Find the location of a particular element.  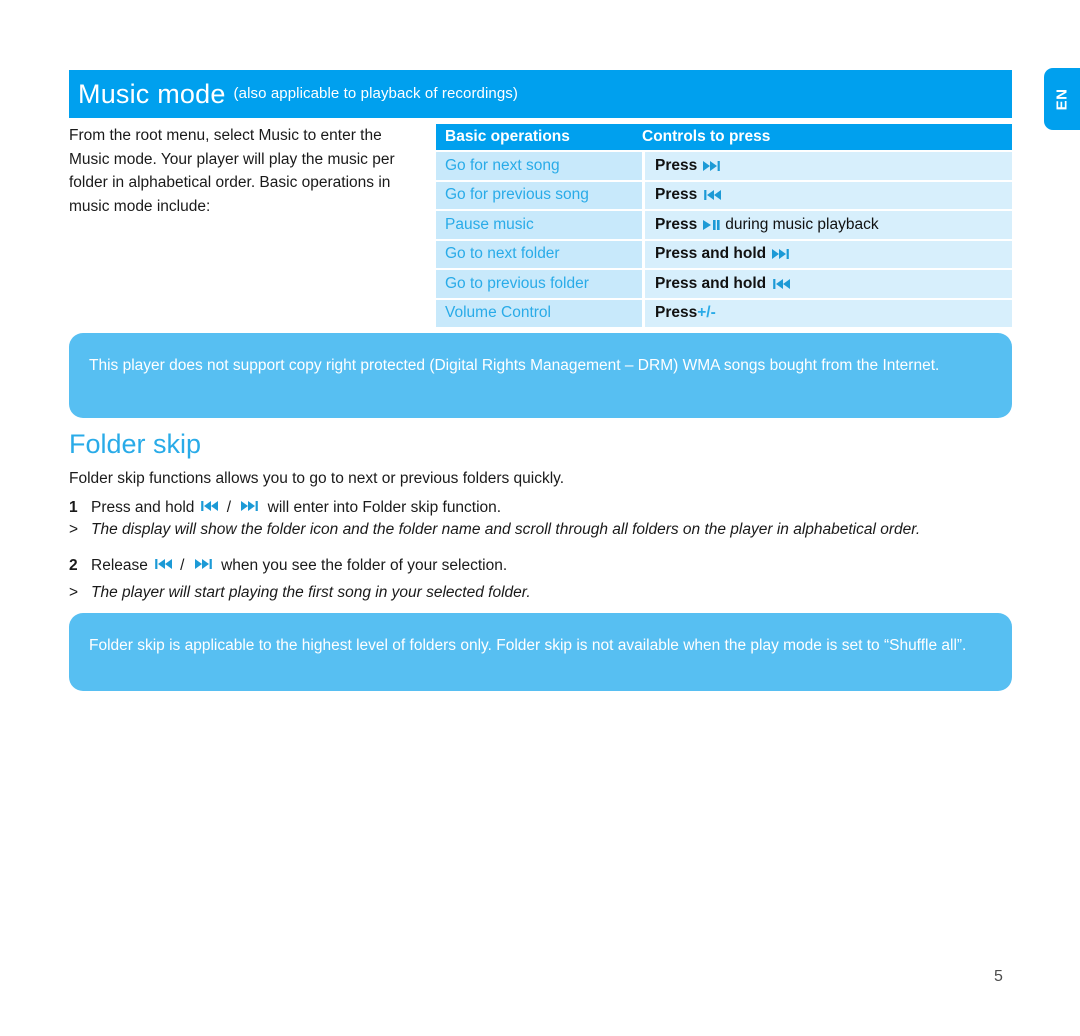

table-row: Volume Control Press +/- is located at coordinates (724, 313).